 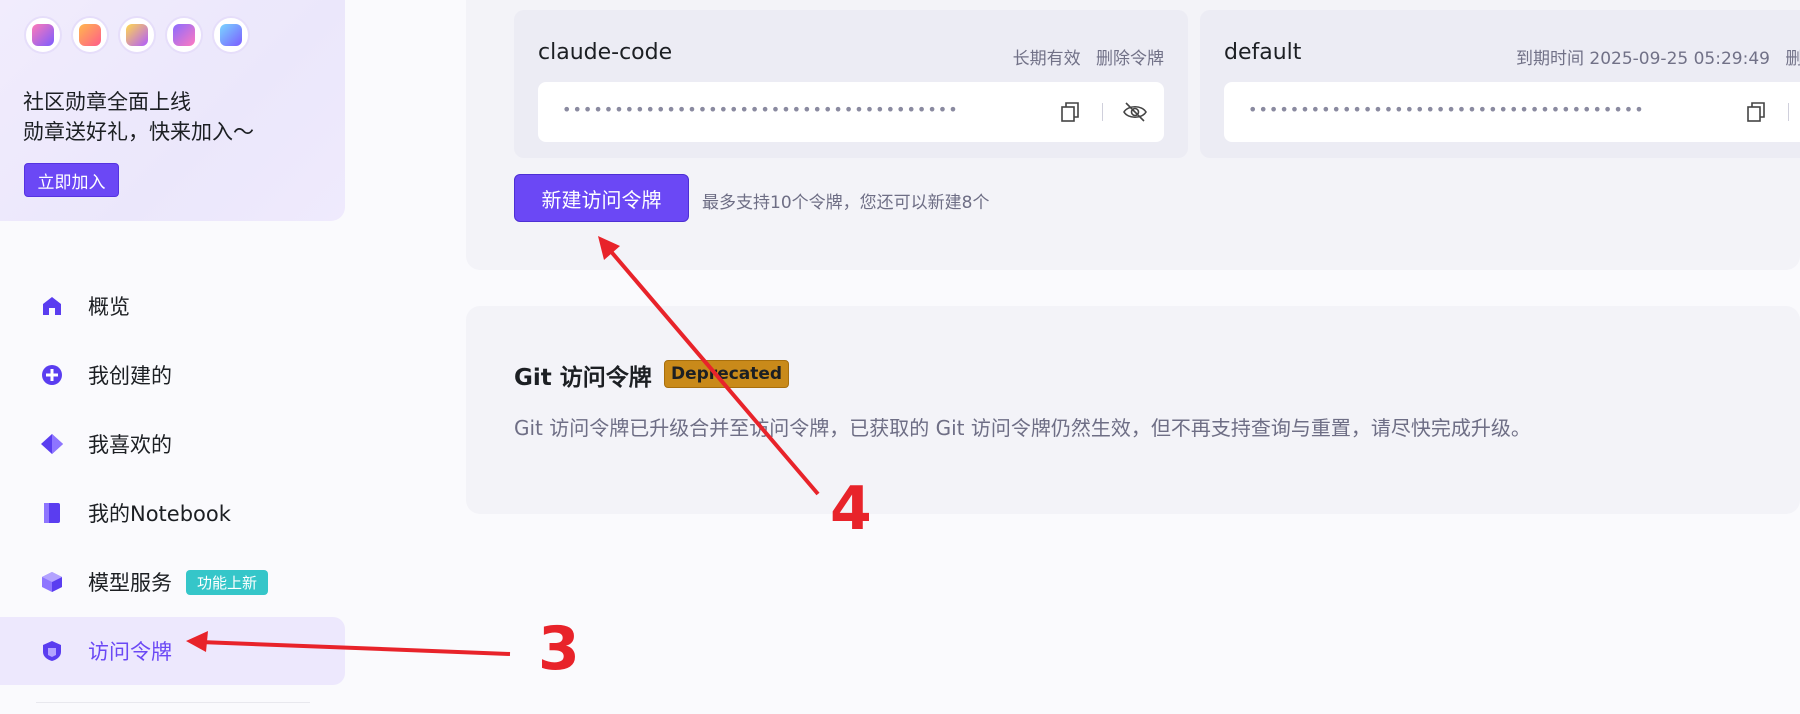 I want to click on token-name: default, so click(x=1263, y=52).